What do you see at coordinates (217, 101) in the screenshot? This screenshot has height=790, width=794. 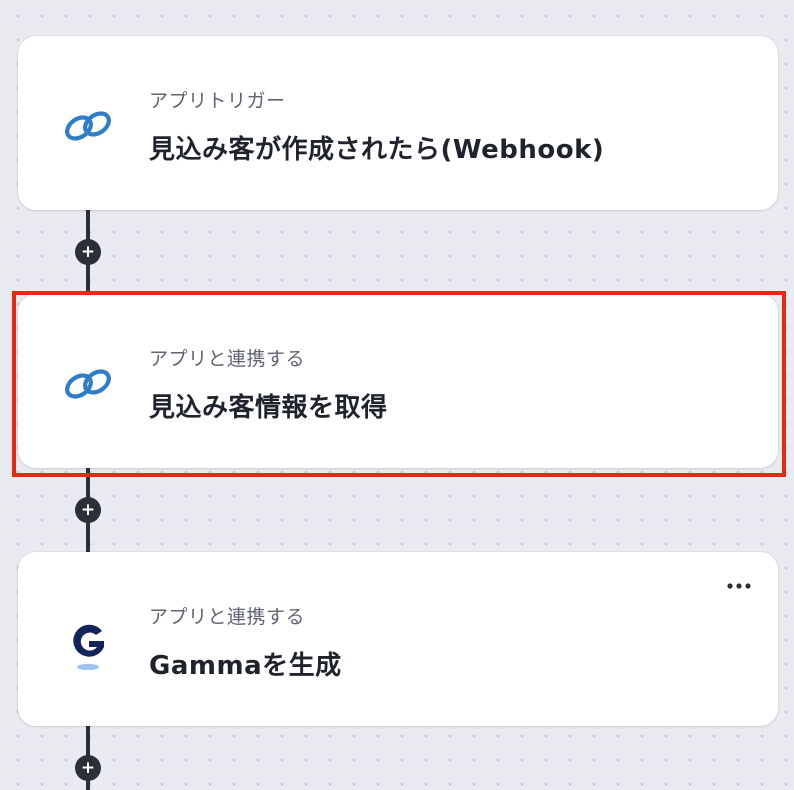 I see `step-app-label: アプリトリガー` at bounding box center [217, 101].